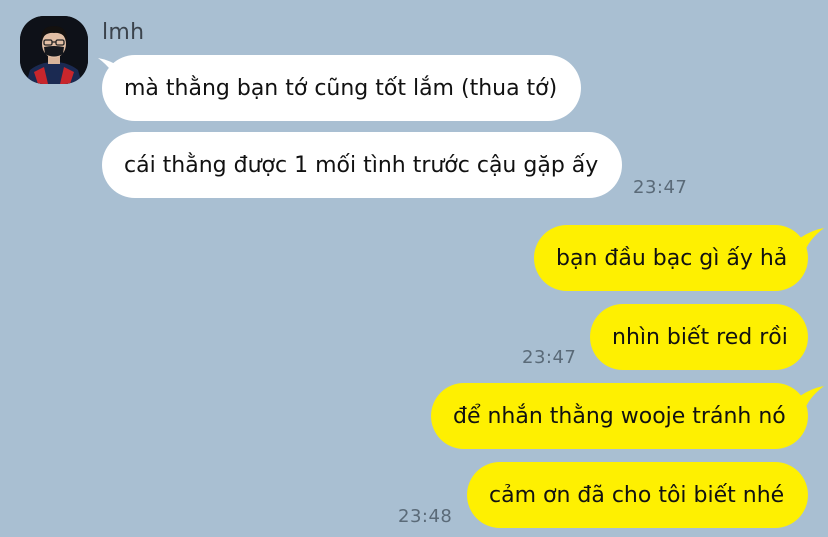 The width and height of the screenshot is (828, 537). I want to click on message-text: cảm ơn đã cho tôi biết nhé, so click(637, 495).